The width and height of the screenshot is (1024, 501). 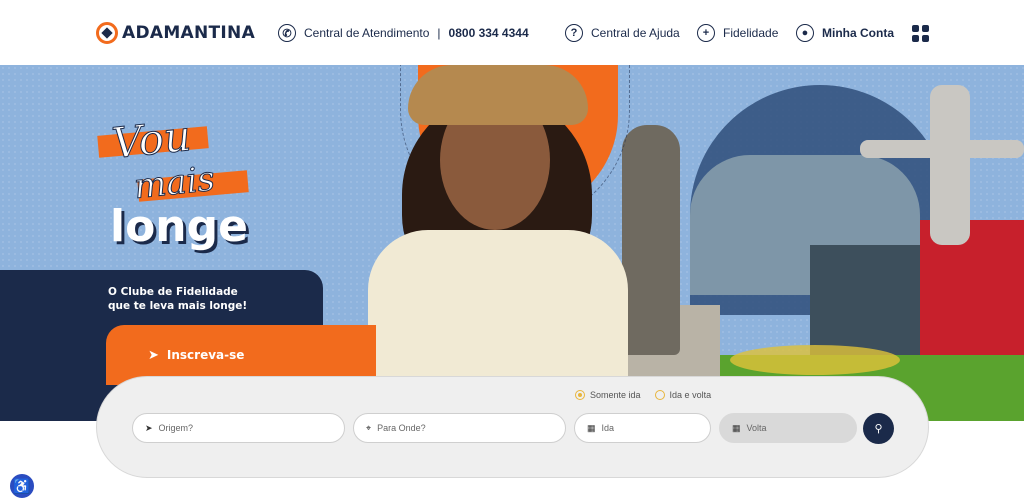 I want to click on map-pin-icon: ⌖, so click(x=369, y=427).